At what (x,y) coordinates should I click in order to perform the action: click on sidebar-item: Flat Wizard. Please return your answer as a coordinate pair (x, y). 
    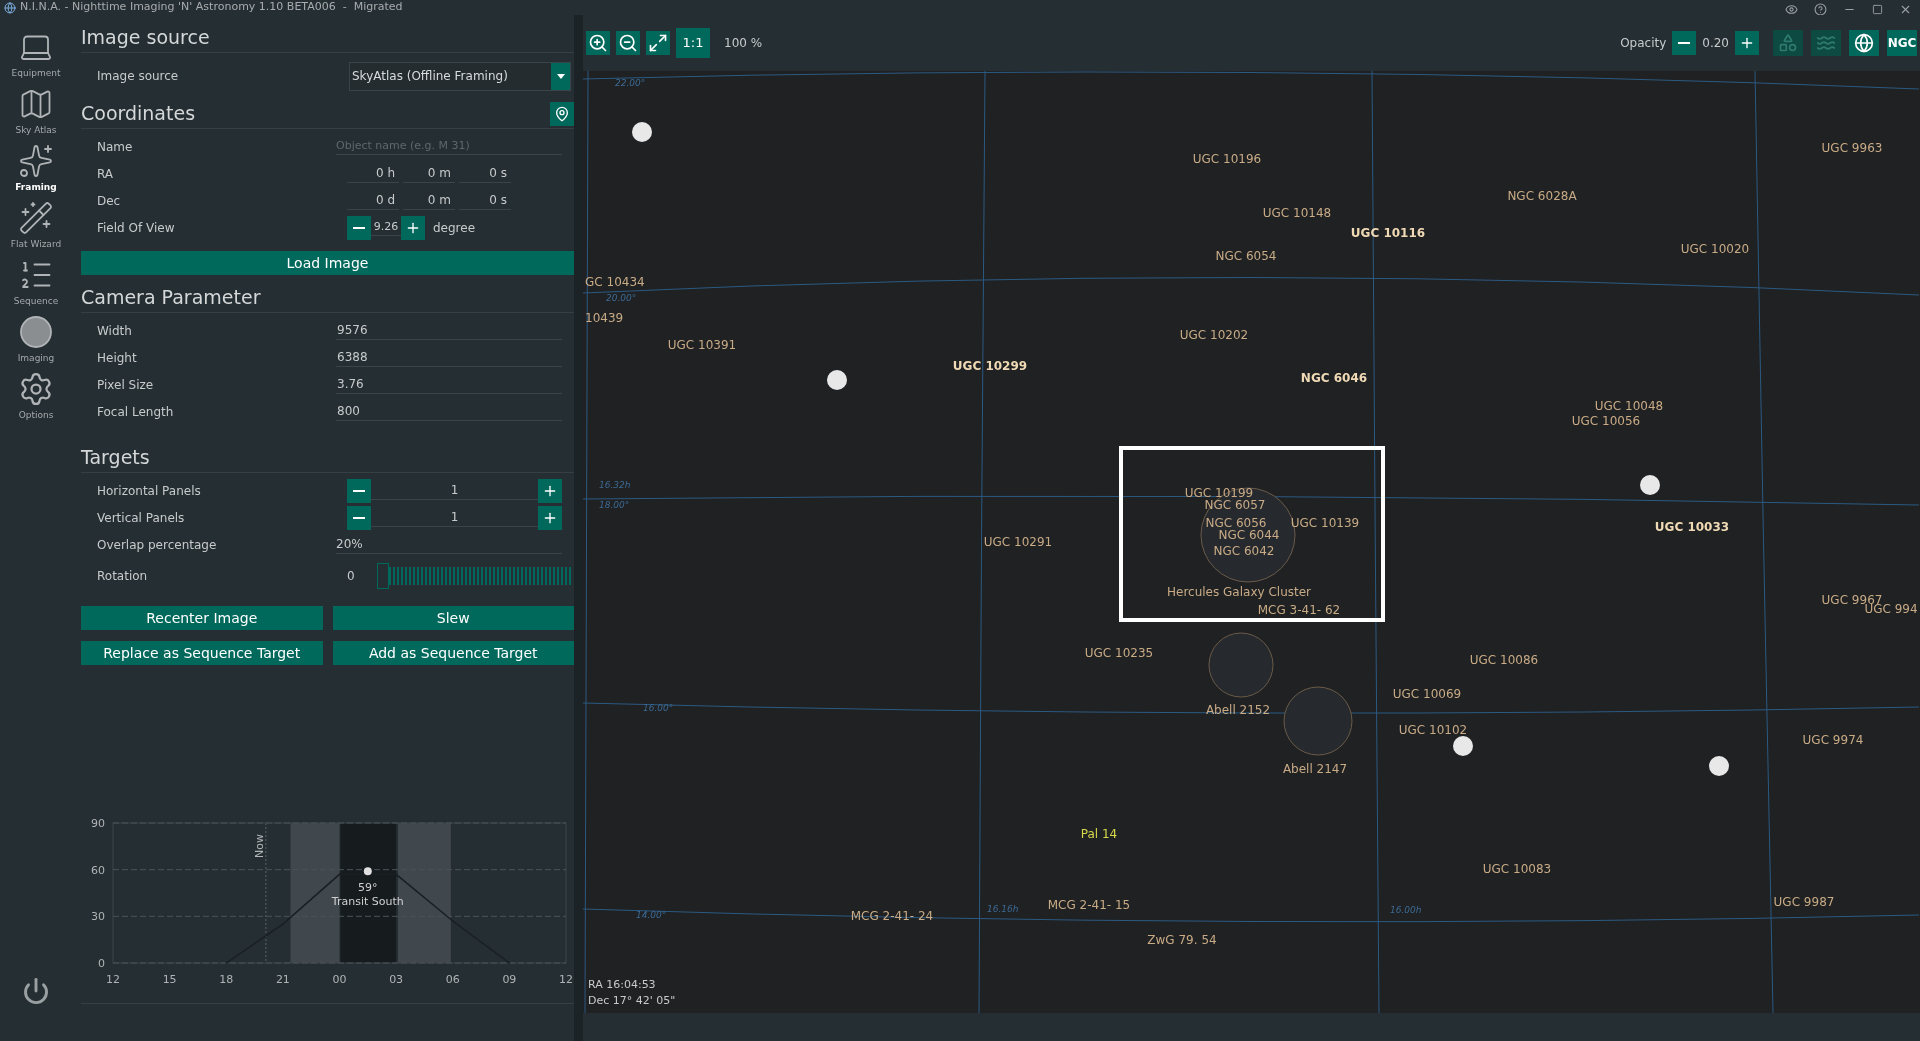
    Looking at the image, I should click on (36, 228).